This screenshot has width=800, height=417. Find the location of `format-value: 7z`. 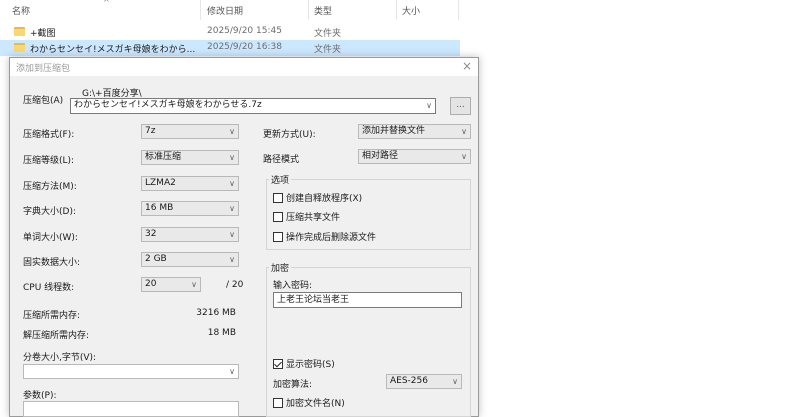

format-value: 7z is located at coordinates (150, 131).